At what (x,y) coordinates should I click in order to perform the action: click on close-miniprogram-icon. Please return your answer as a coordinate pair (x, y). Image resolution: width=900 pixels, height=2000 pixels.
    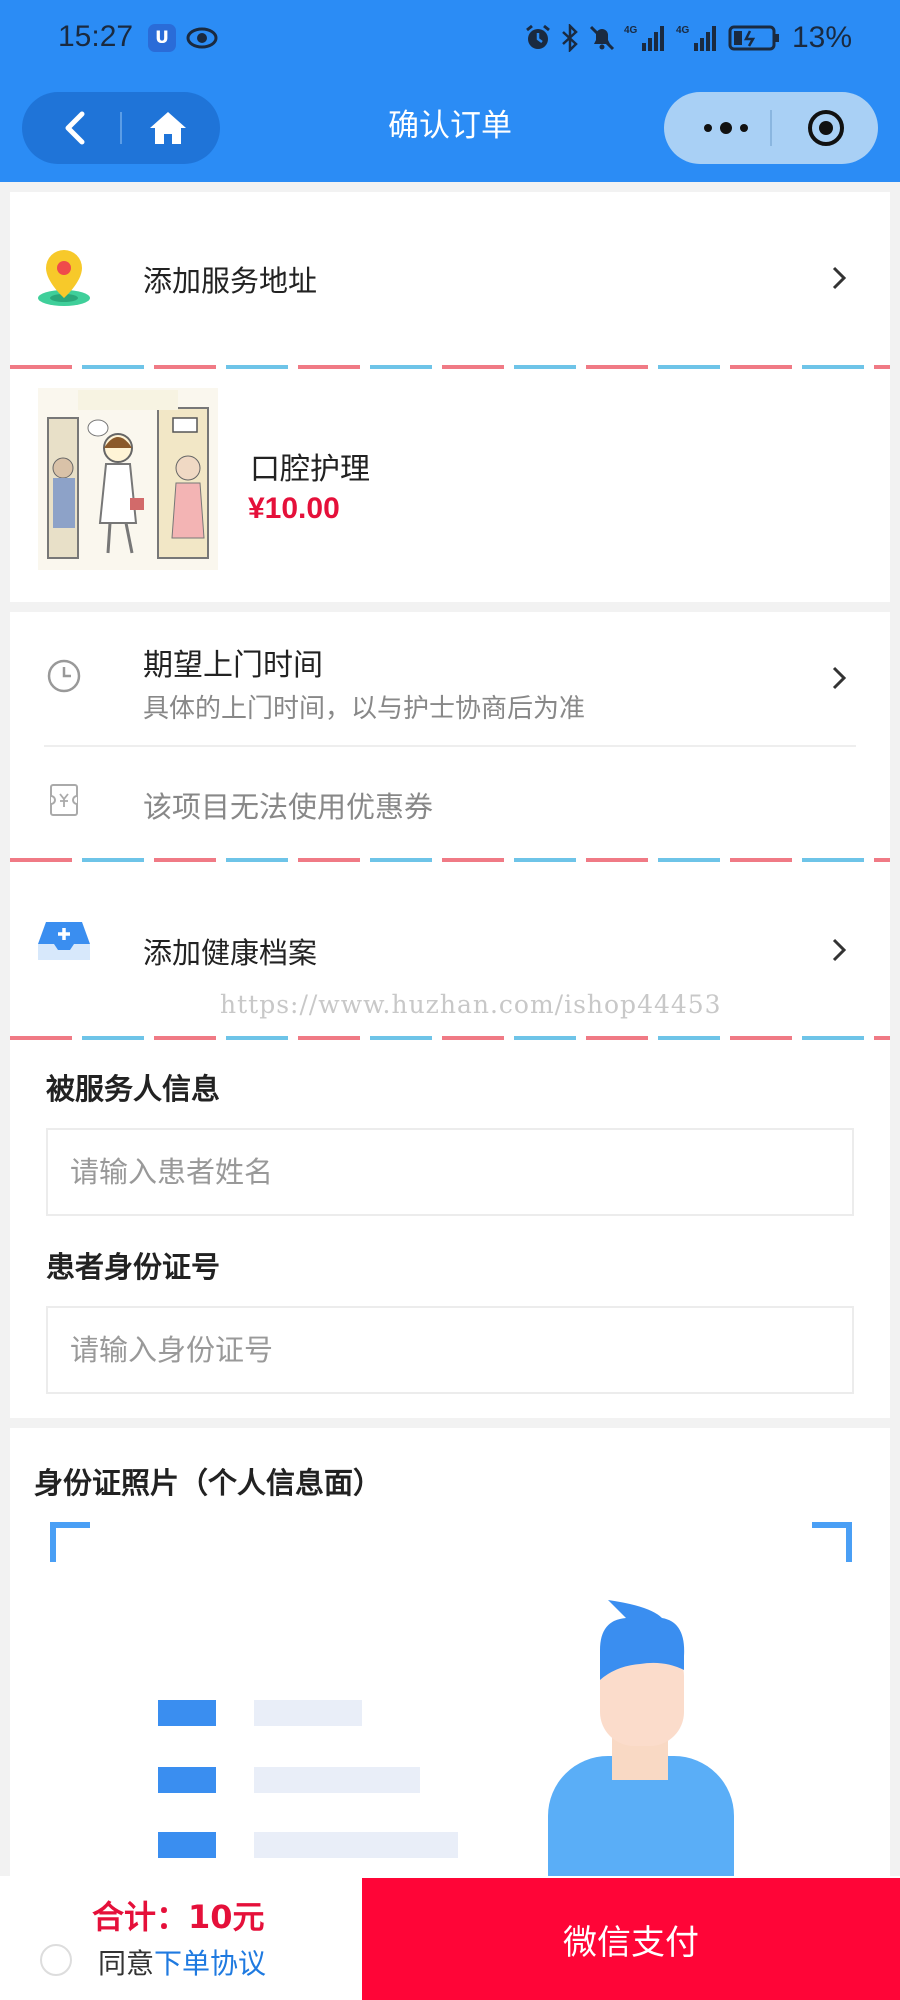
    Looking at the image, I should click on (826, 128).